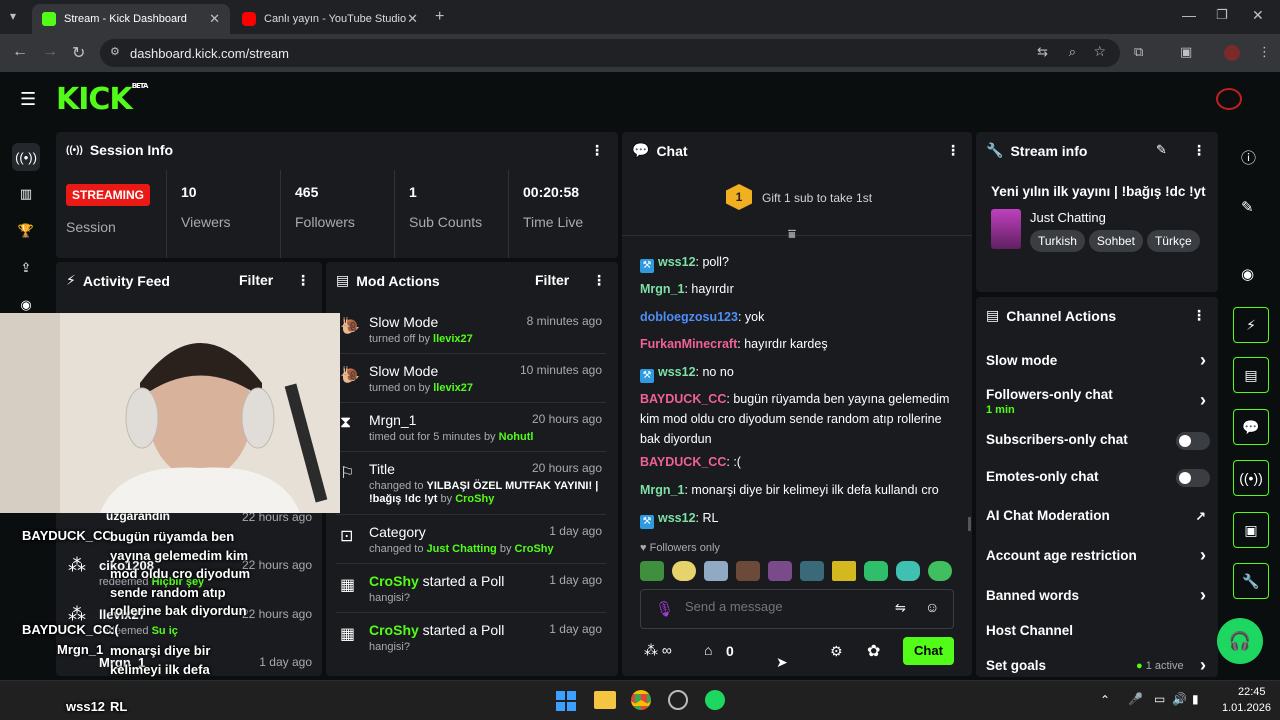  What do you see at coordinates (716, 571) in the screenshot?
I see `emote-cat-icon` at bounding box center [716, 571].